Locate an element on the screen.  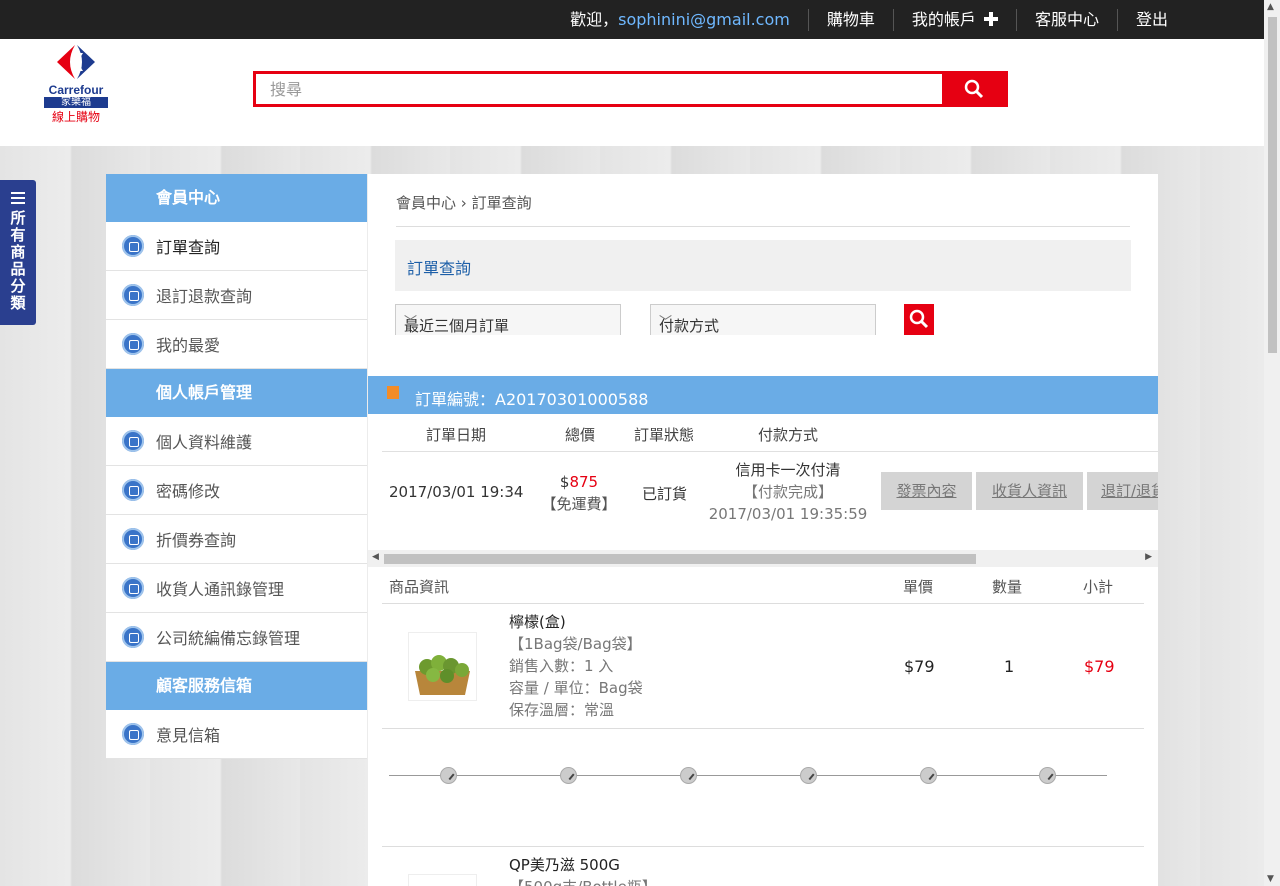
user-email: sophinini@gmail.com is located at coordinates (704, 19).